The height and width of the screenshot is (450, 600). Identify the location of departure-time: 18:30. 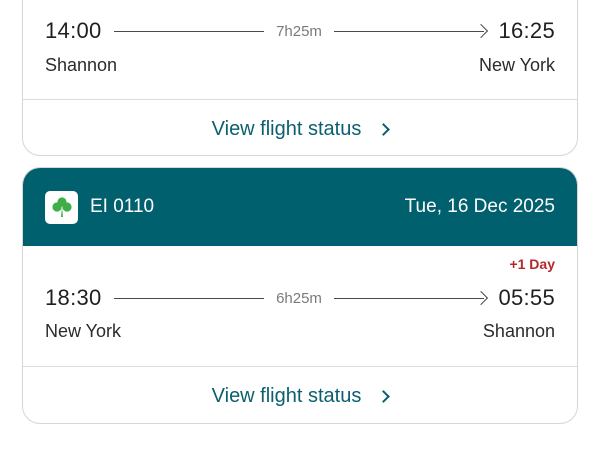
(73, 297).